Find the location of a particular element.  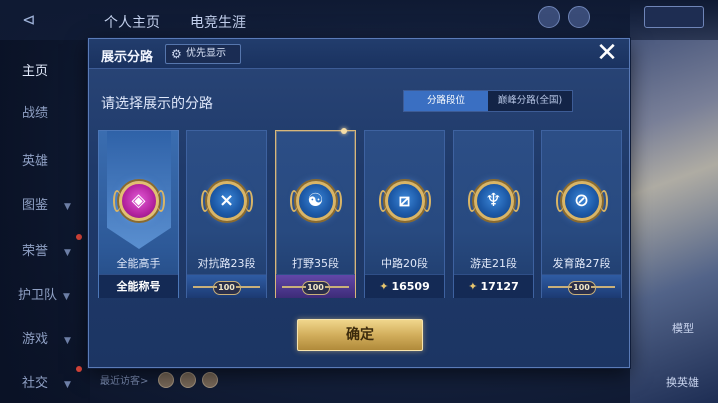

hero-artwork is located at coordinates (674, 201).